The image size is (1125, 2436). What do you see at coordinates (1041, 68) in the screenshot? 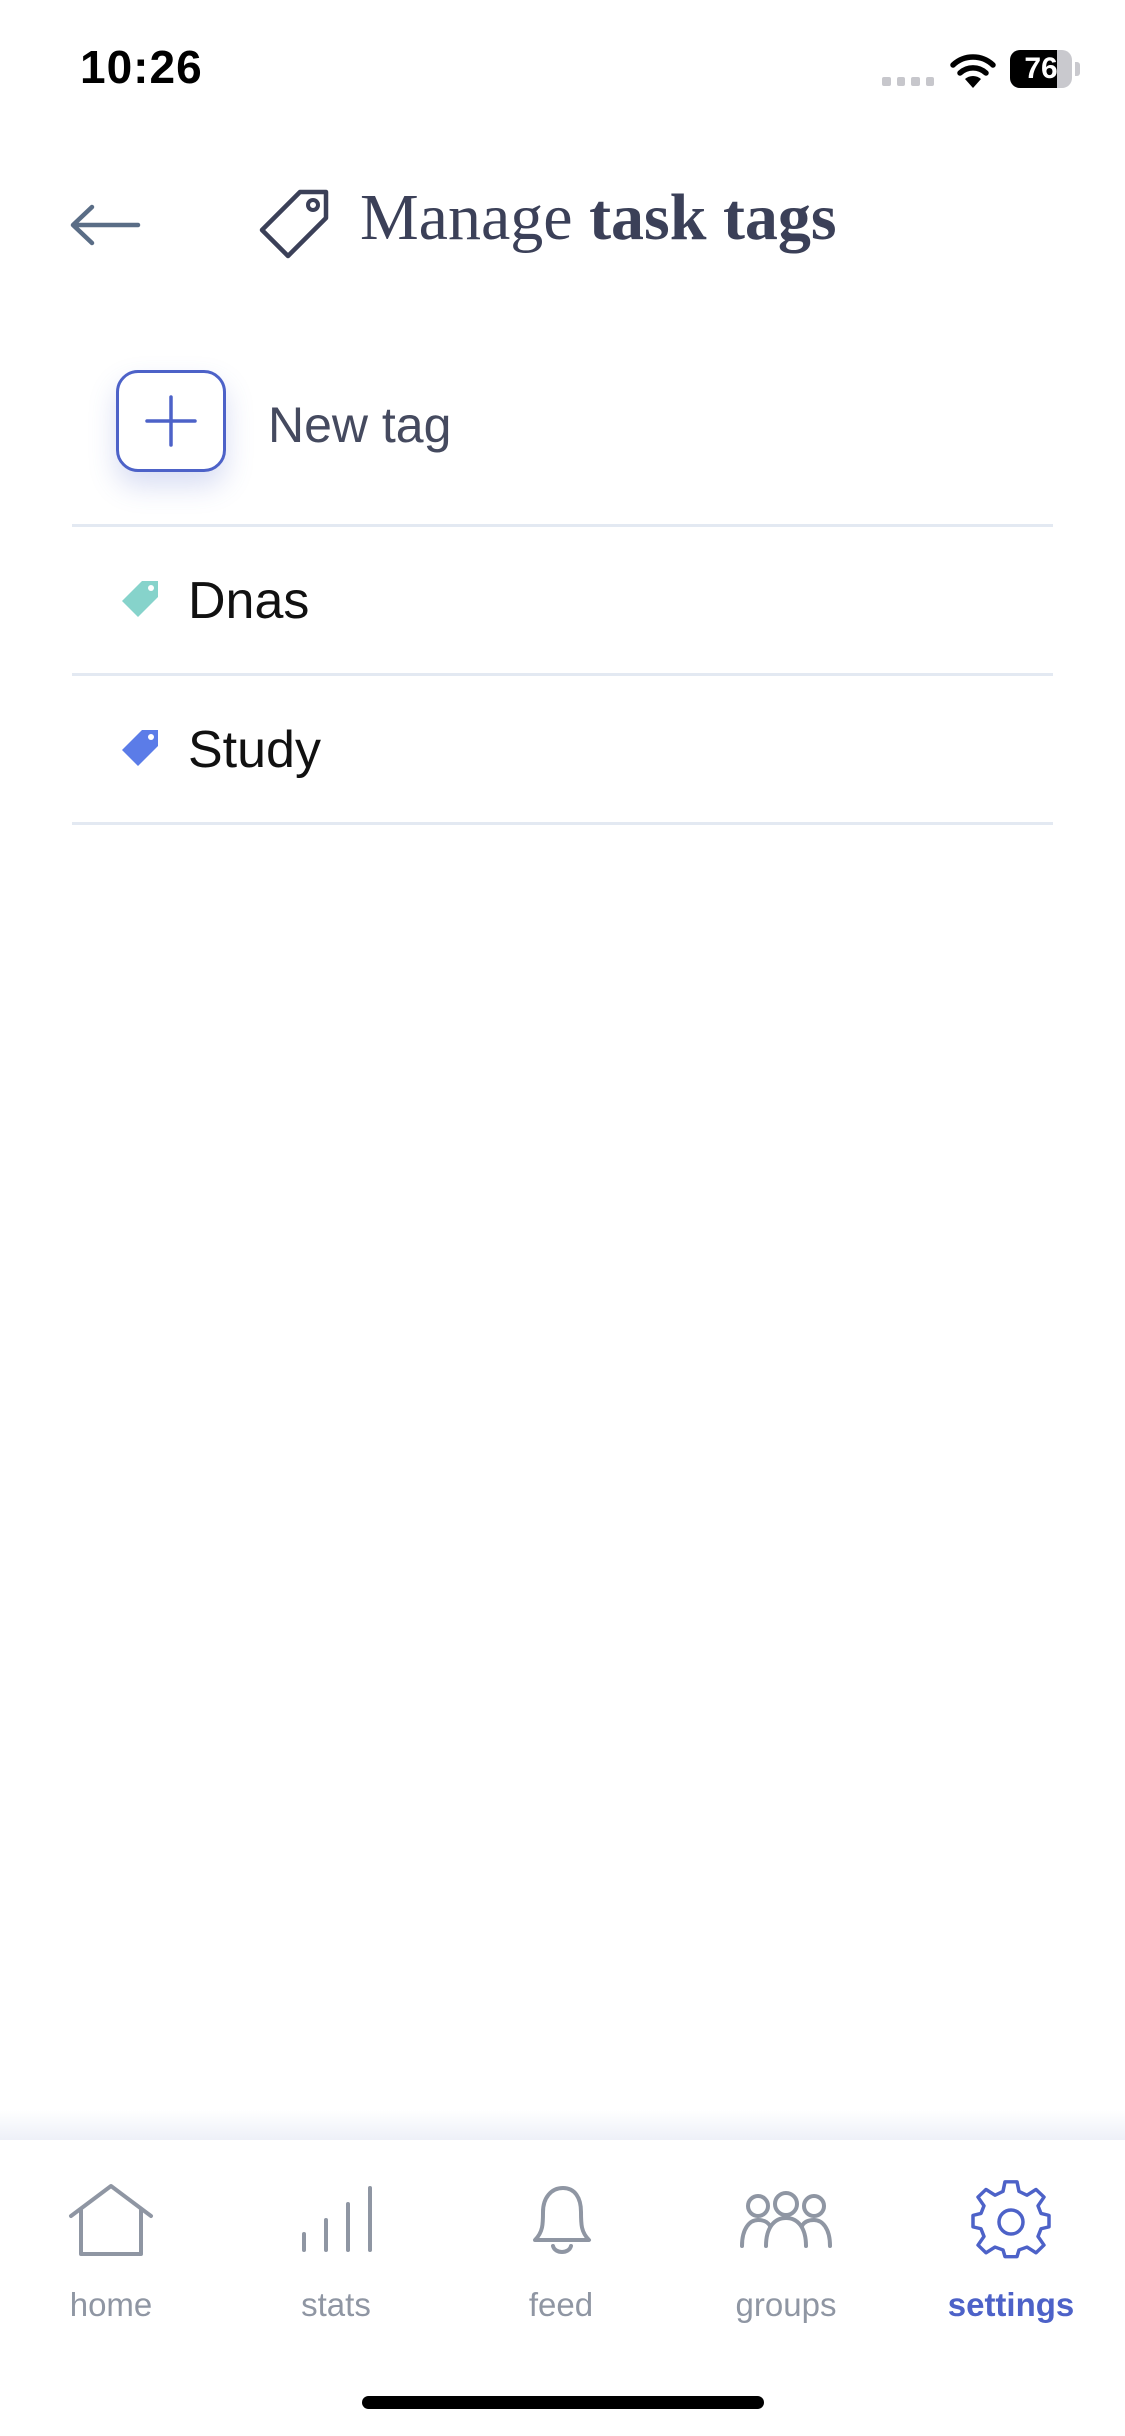
I see `battery-percent: 76` at bounding box center [1041, 68].